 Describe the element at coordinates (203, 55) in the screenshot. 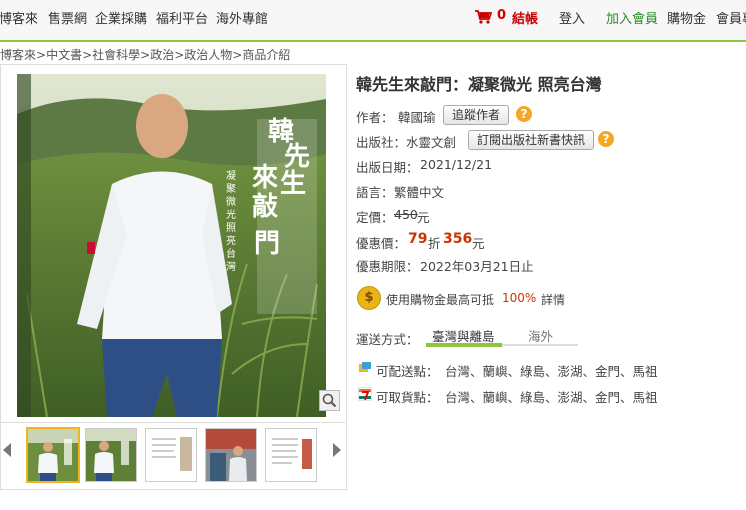

I see `breadcrumb-item: >政治人物` at that location.